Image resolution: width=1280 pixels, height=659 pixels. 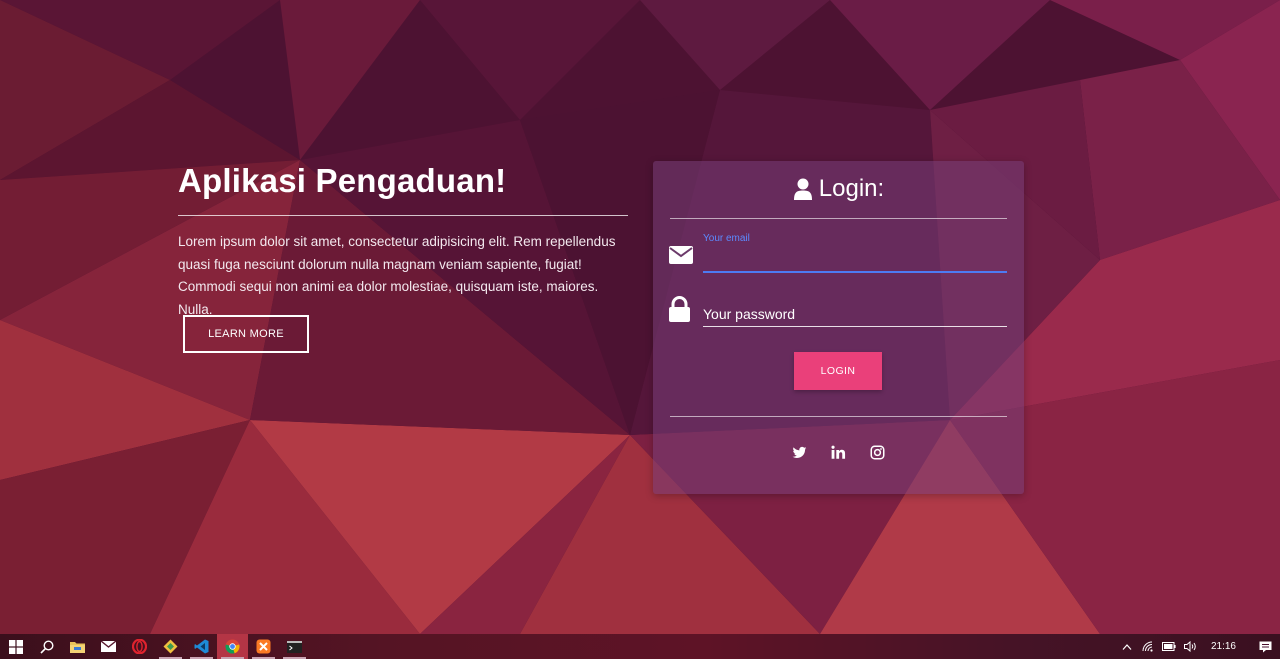 I want to click on linkedin-icon, so click(x=838, y=452).